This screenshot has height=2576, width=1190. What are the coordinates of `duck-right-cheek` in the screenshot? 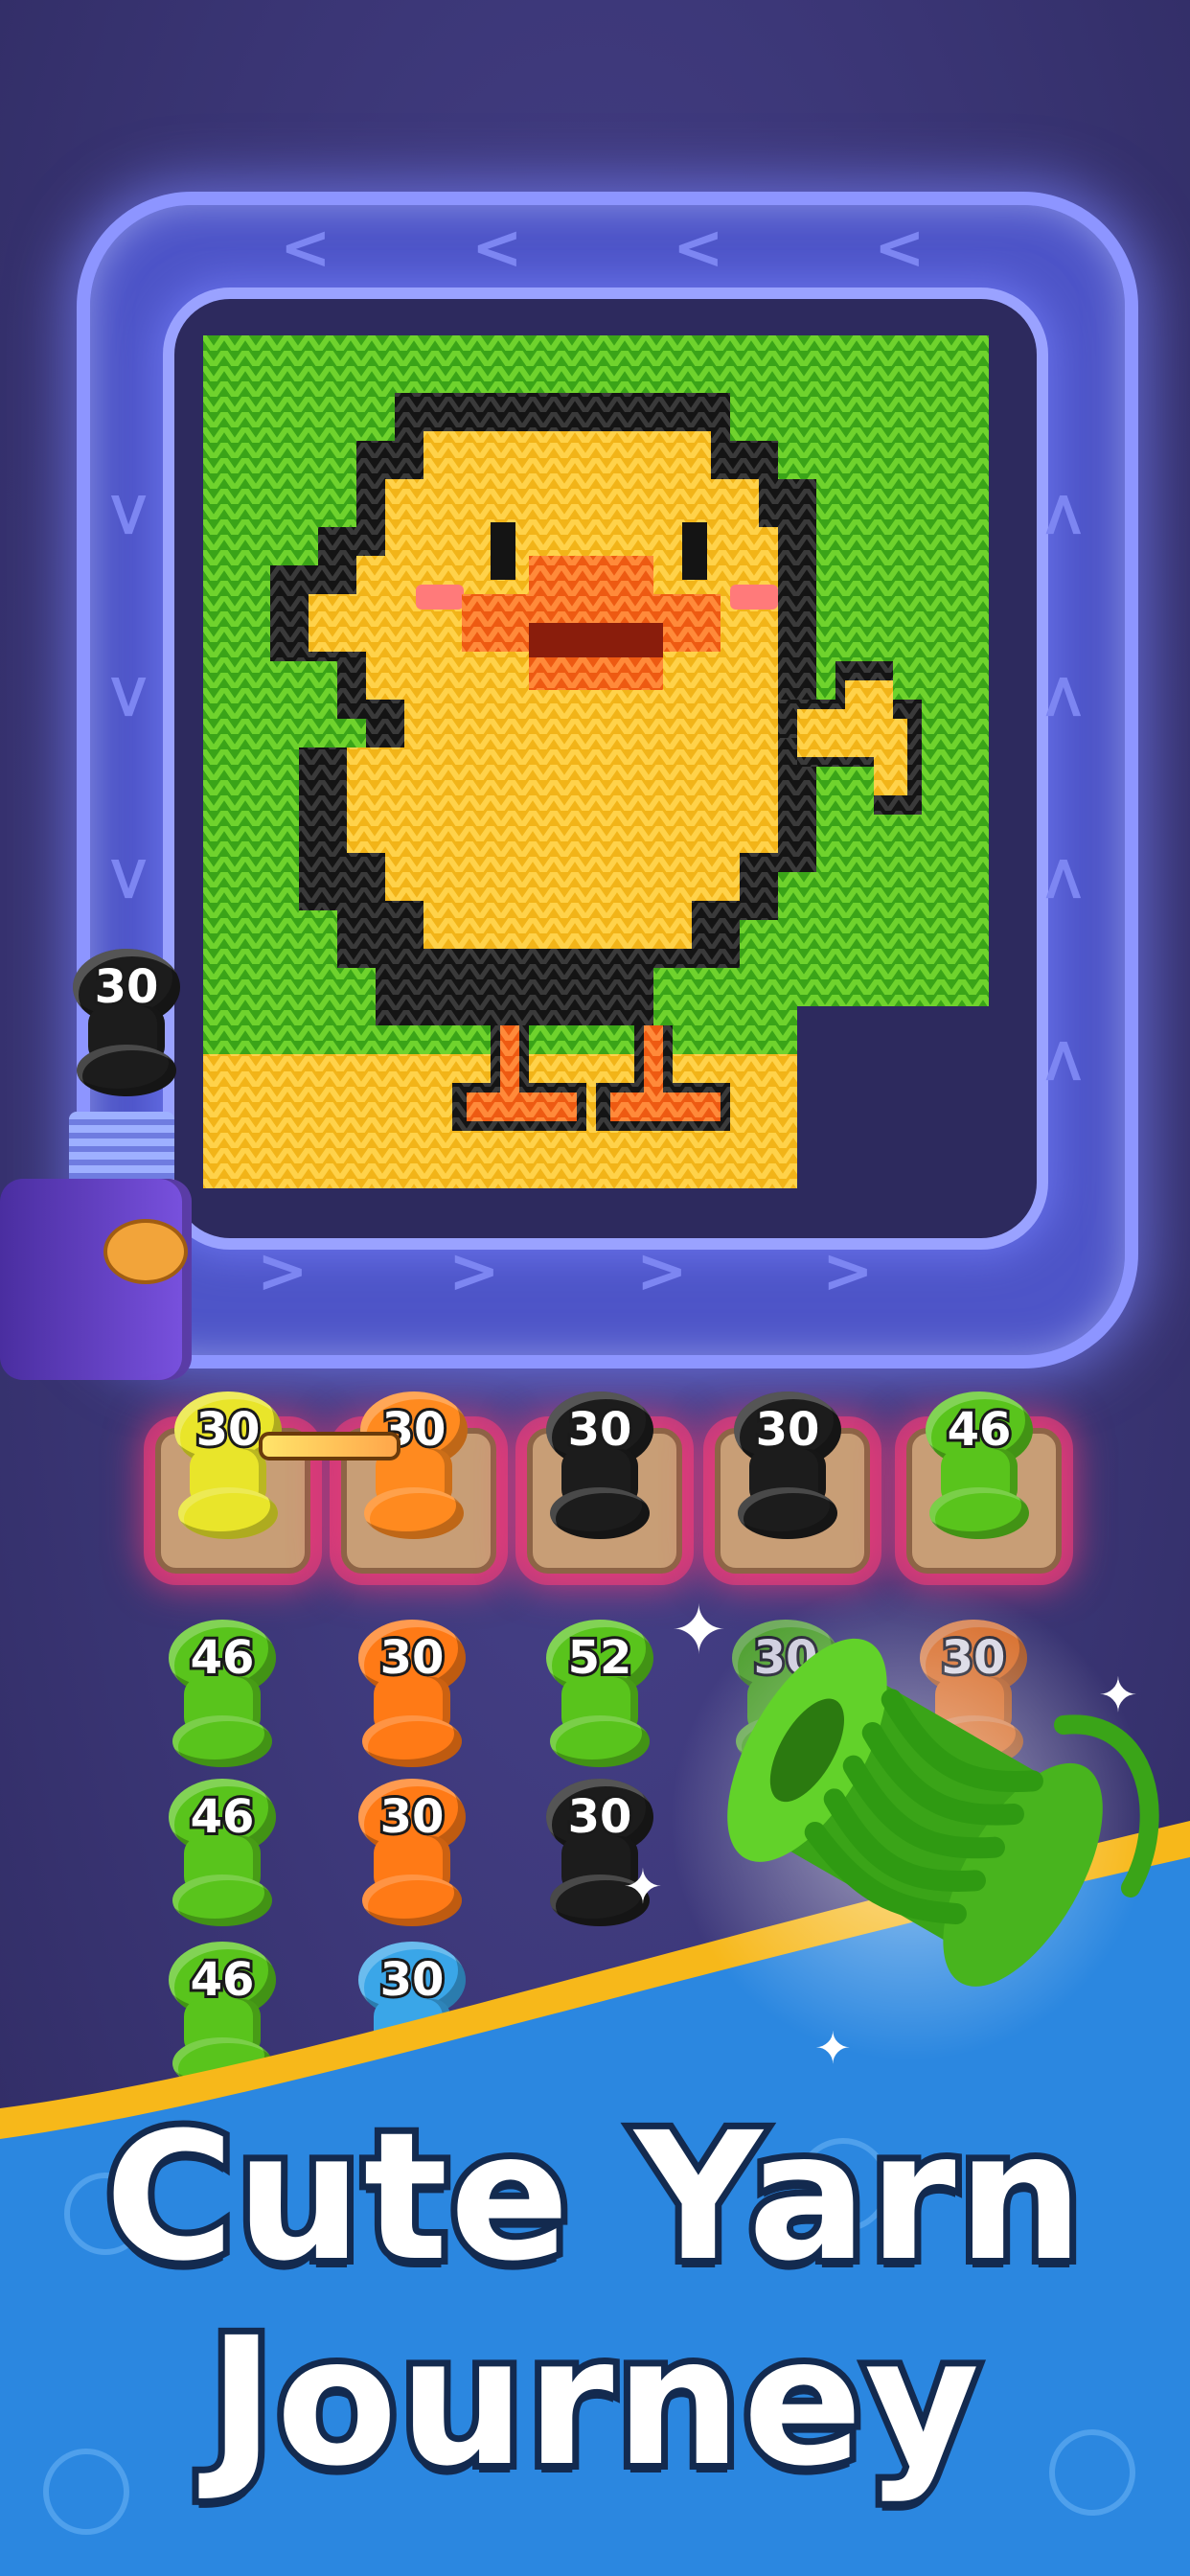 It's located at (754, 597).